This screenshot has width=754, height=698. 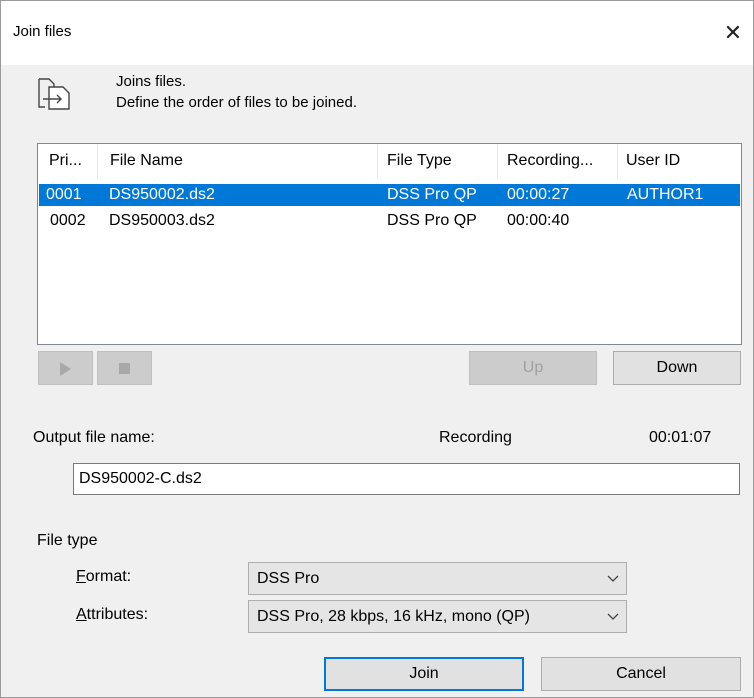 What do you see at coordinates (424, 674) in the screenshot?
I see `join-button: Join` at bounding box center [424, 674].